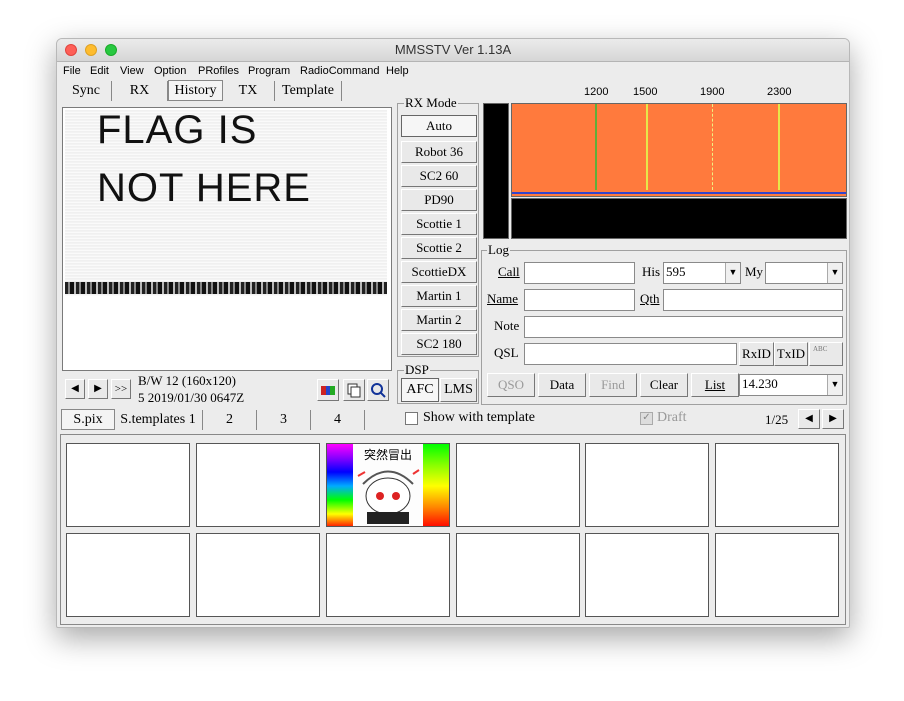  I want to click on menu-view: View, so click(132, 71).